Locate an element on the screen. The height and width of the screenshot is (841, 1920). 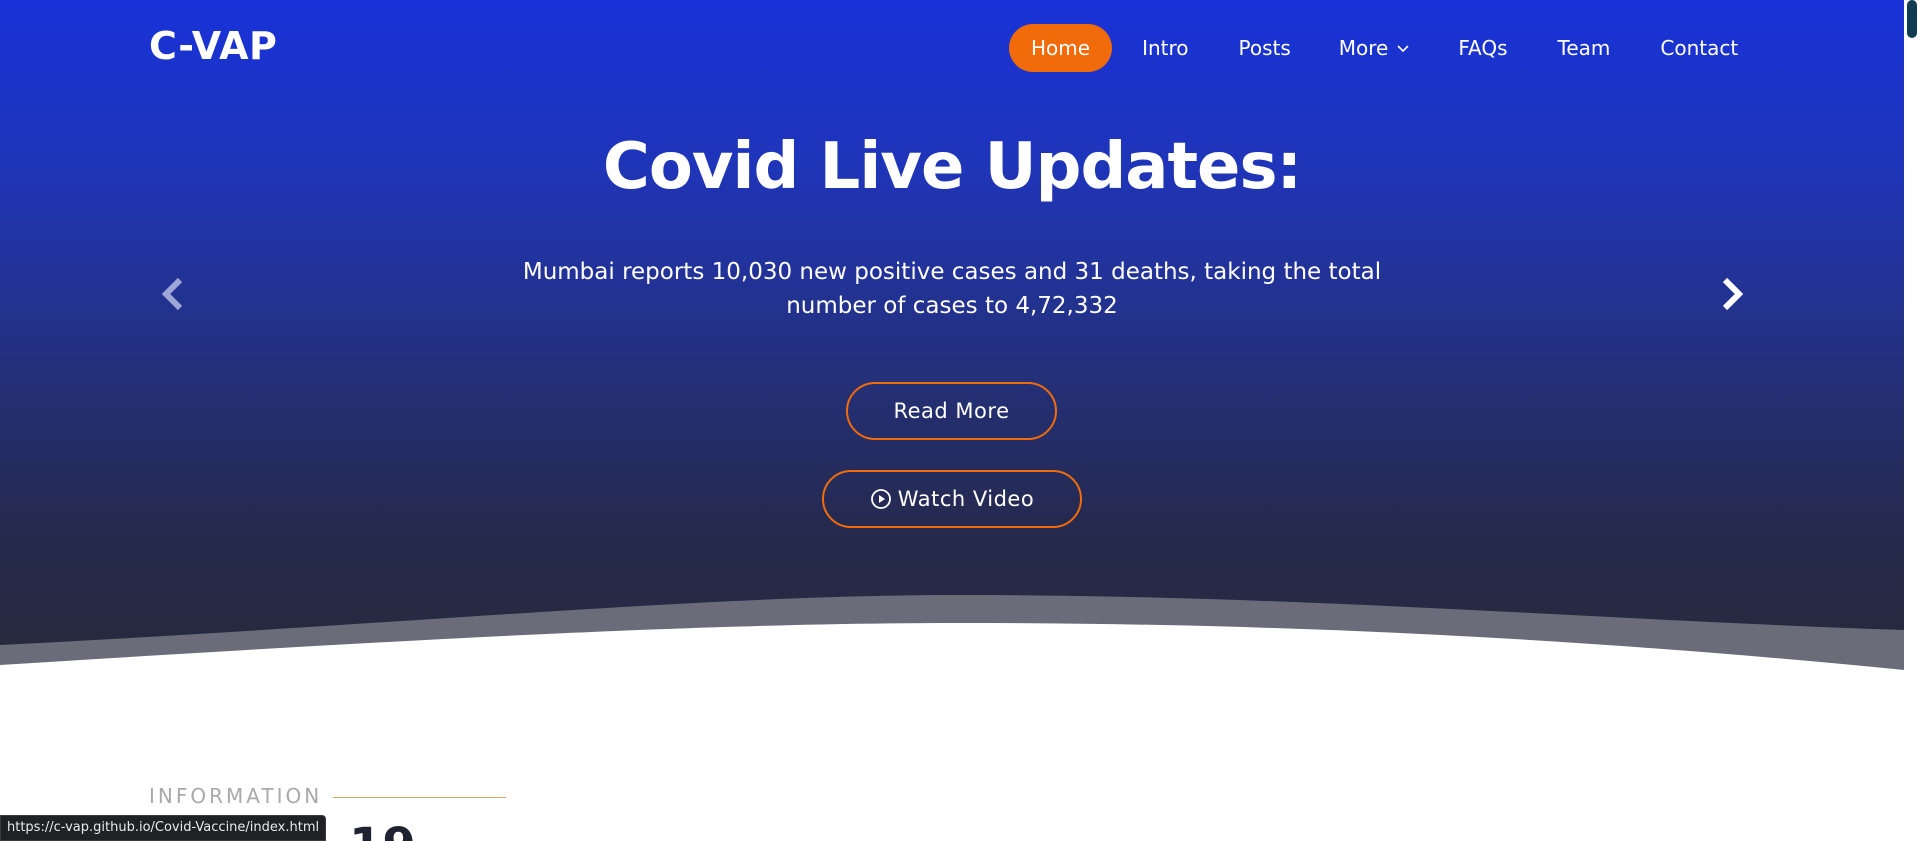
section-tag: INFORMATION is located at coordinates (236, 796).